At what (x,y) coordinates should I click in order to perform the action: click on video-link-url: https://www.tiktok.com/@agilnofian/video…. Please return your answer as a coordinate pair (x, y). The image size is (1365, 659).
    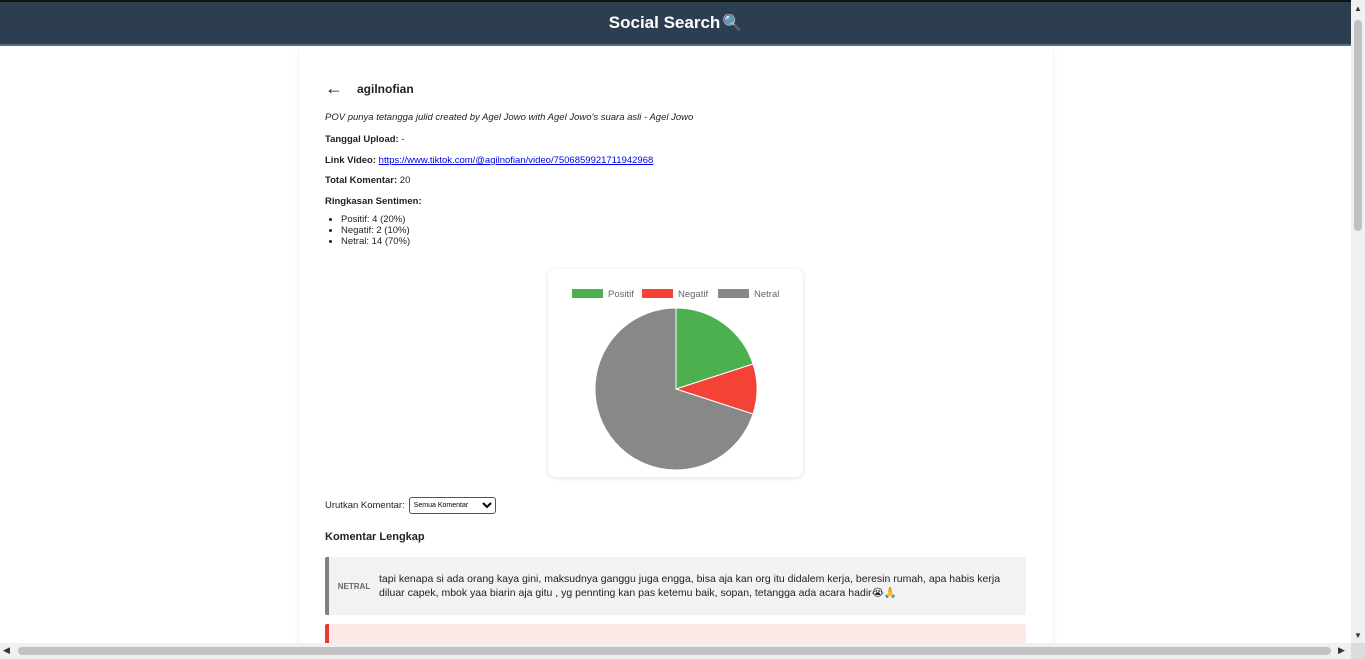
    Looking at the image, I should click on (516, 160).